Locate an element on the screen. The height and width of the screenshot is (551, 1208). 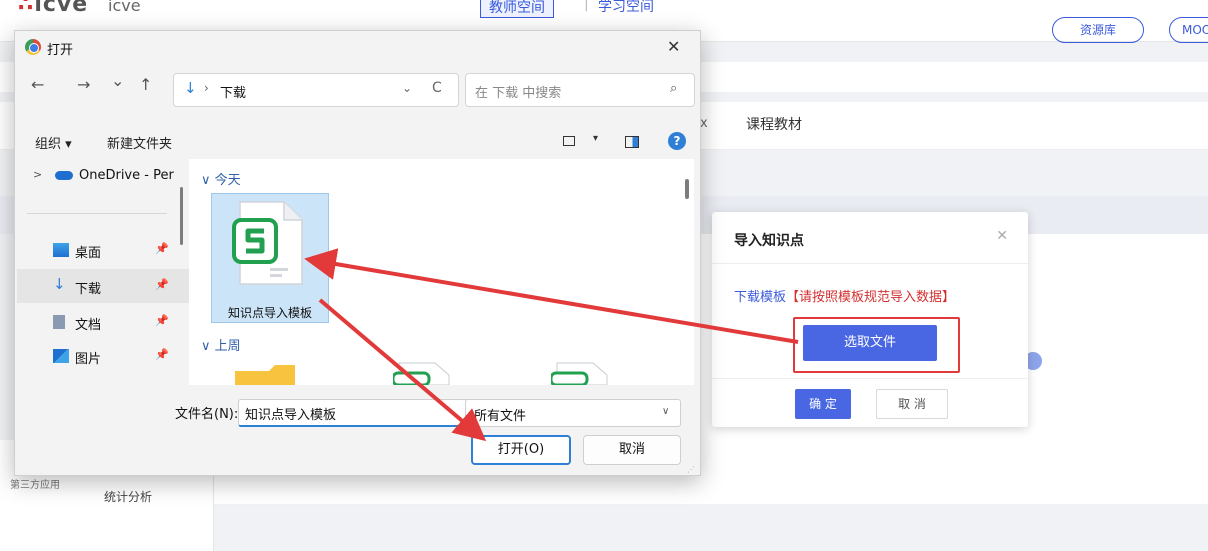
icve-logo-secondary: icve is located at coordinates (124, 7).